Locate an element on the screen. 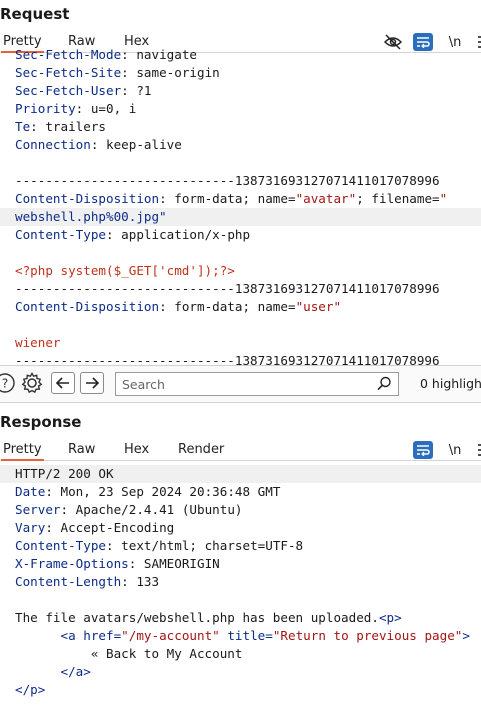 The height and width of the screenshot is (705, 481). body-text: « Back to My Account is located at coordinates (129, 653).